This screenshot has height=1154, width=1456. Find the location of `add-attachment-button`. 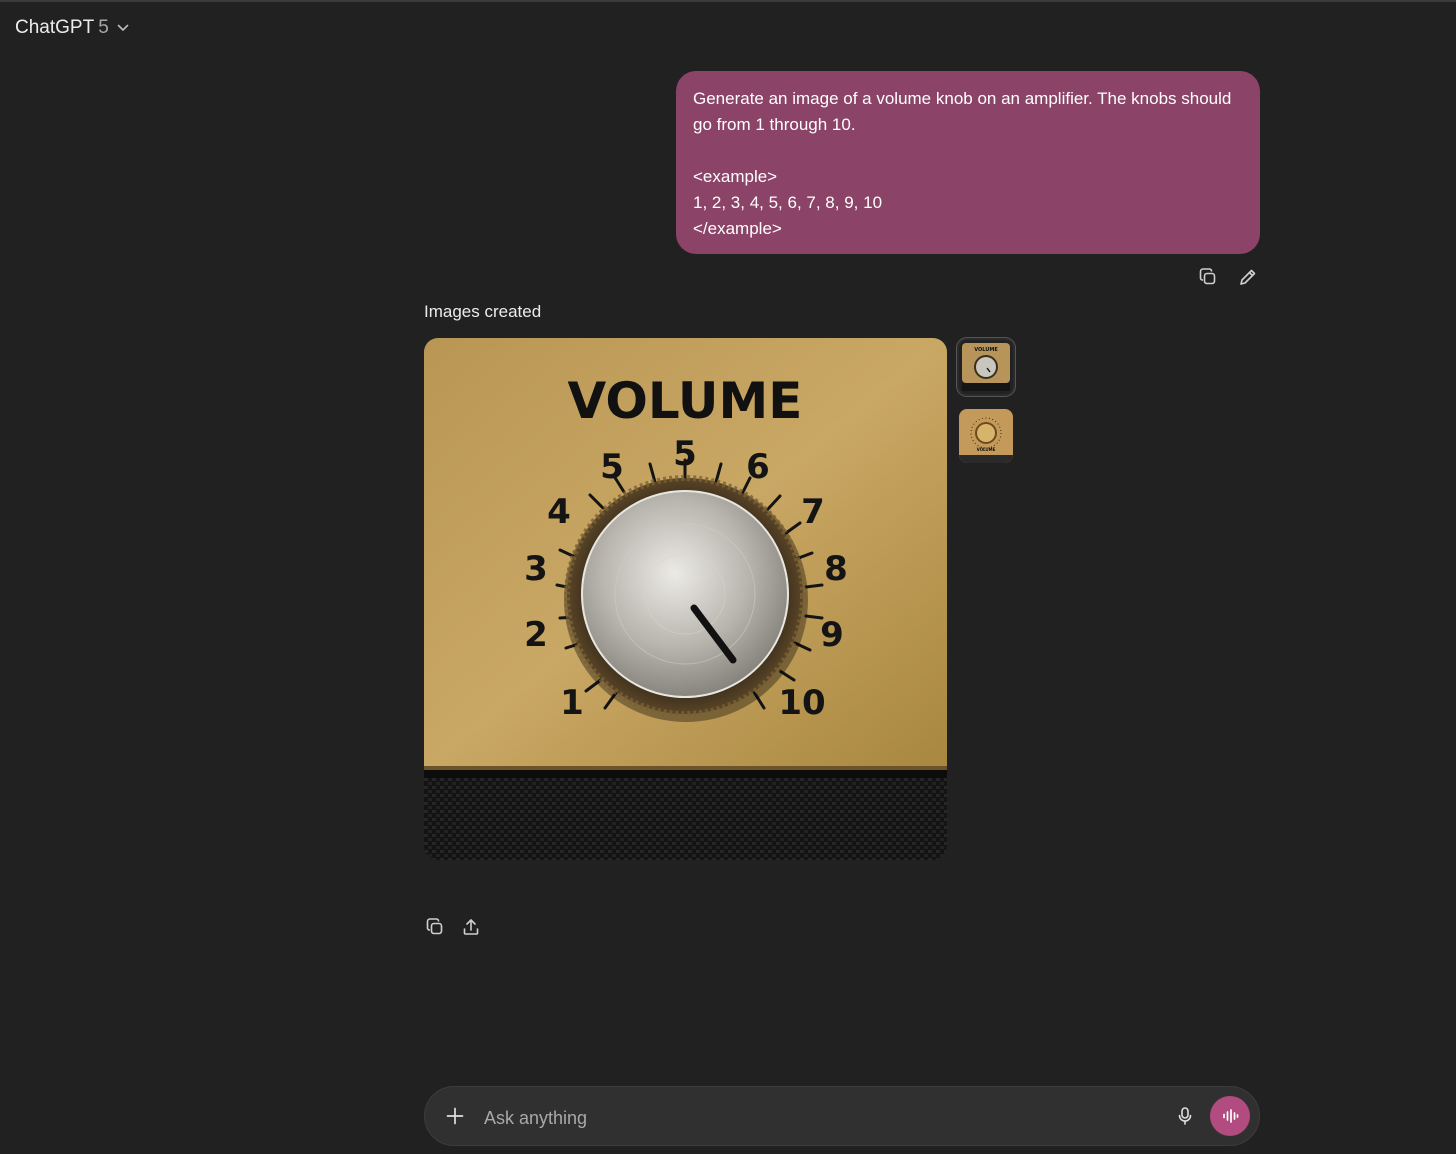

add-attachment-button is located at coordinates (455, 1116).